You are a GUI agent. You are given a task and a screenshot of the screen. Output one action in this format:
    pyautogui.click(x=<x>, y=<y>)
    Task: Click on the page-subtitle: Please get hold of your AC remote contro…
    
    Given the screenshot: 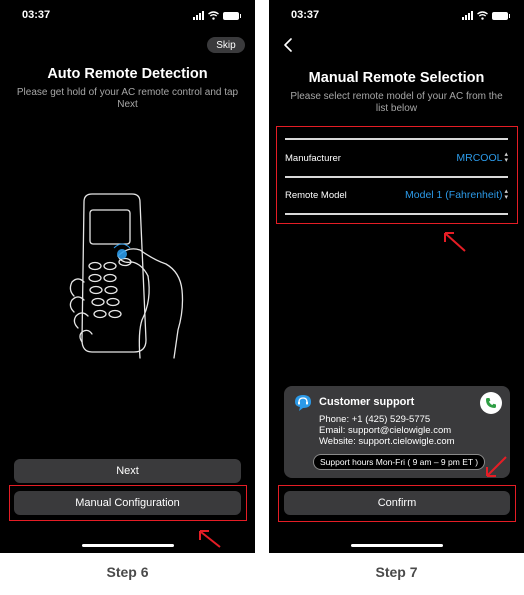 What is the action you would take?
    pyautogui.click(x=127, y=98)
    